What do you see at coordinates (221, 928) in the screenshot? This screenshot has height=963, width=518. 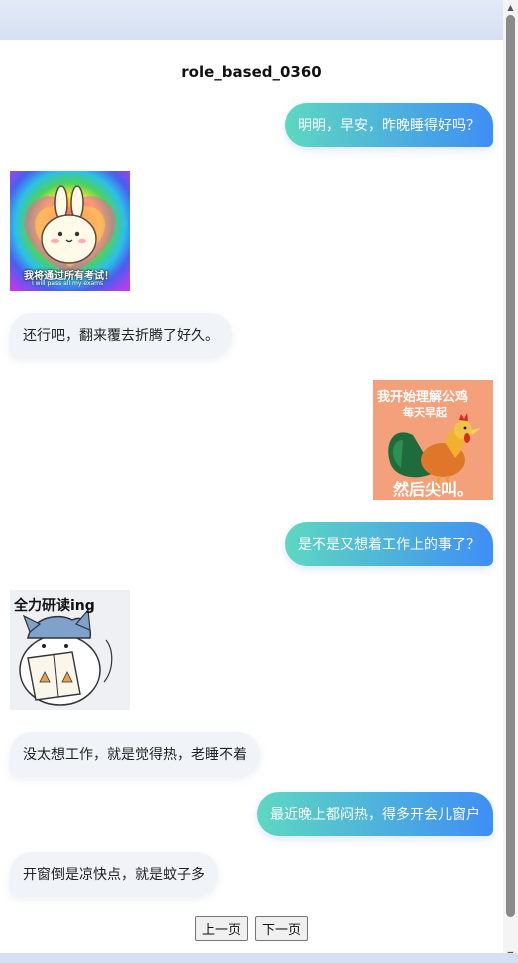 I see `prev-page-button: 上一页` at bounding box center [221, 928].